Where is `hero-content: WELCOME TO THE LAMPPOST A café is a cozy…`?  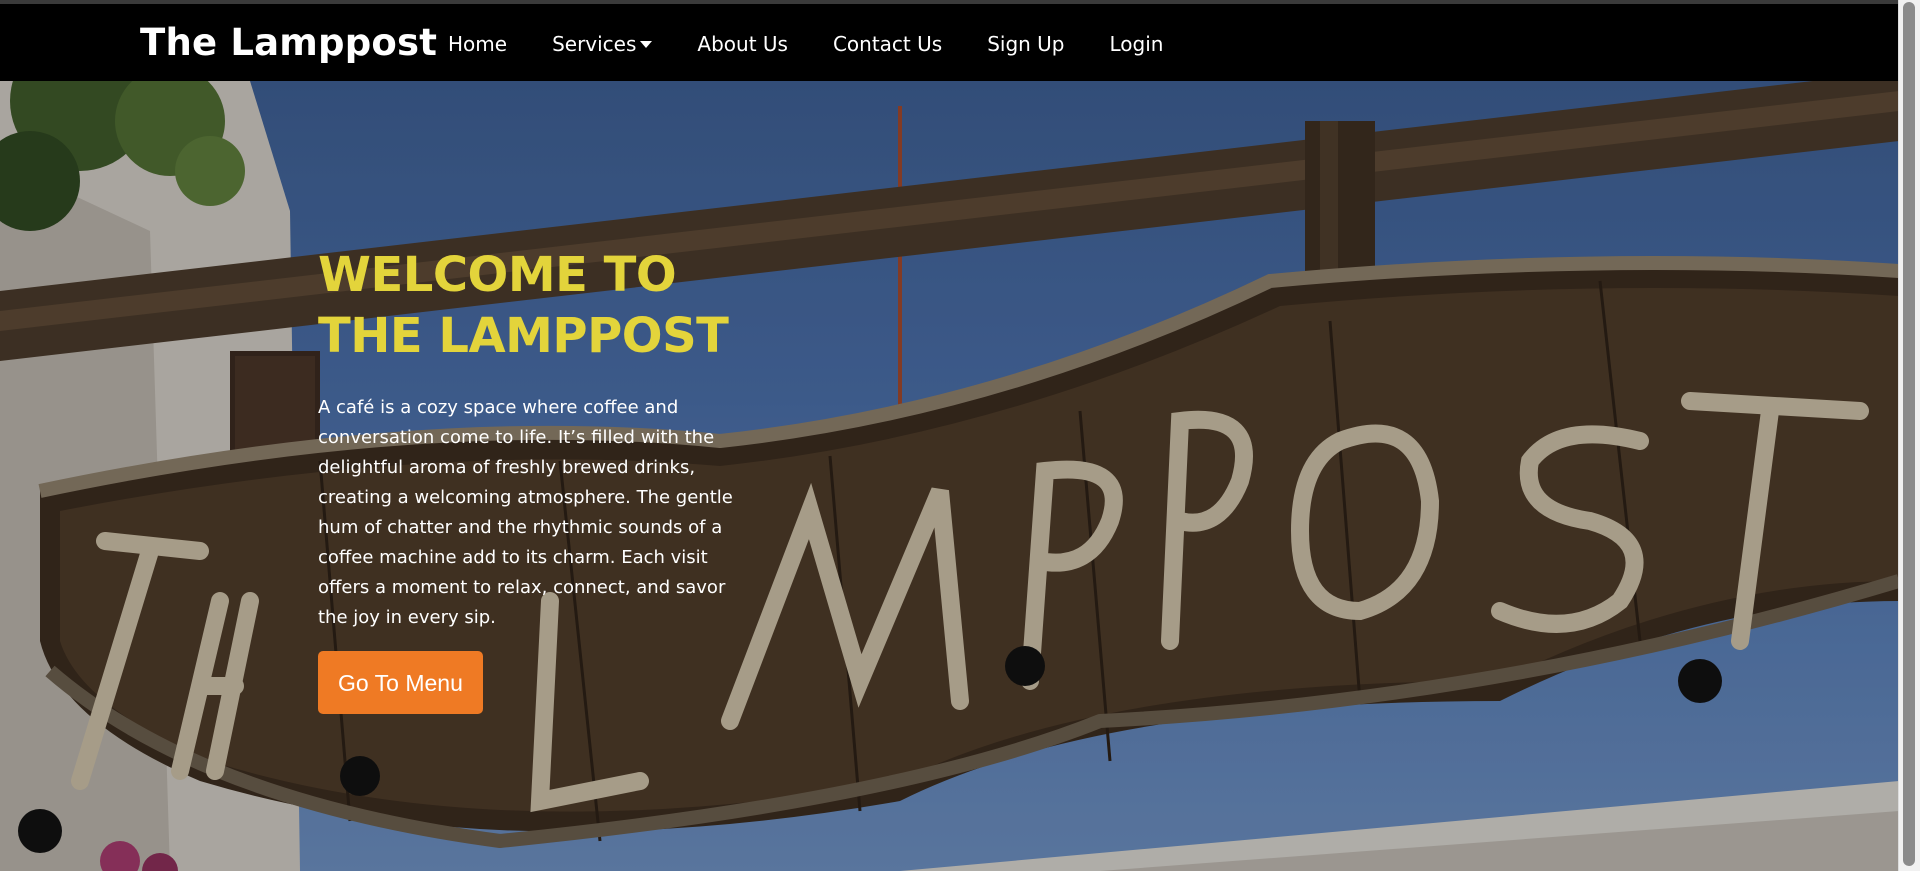
hero-content: WELCOME TO THE LAMPPOST A café is a cozy… is located at coordinates (538, 479).